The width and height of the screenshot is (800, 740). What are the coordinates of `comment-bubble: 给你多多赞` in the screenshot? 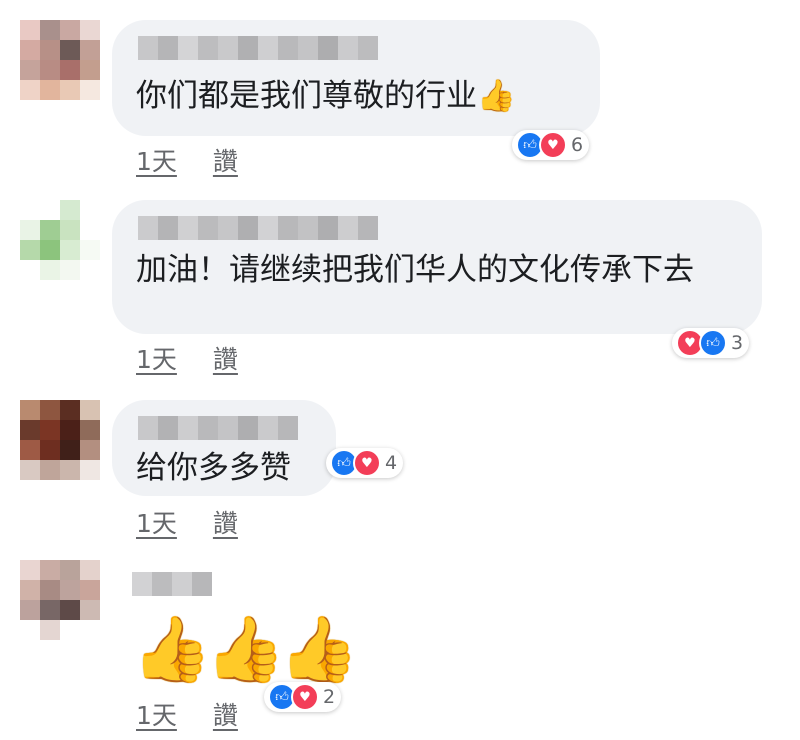 It's located at (224, 448).